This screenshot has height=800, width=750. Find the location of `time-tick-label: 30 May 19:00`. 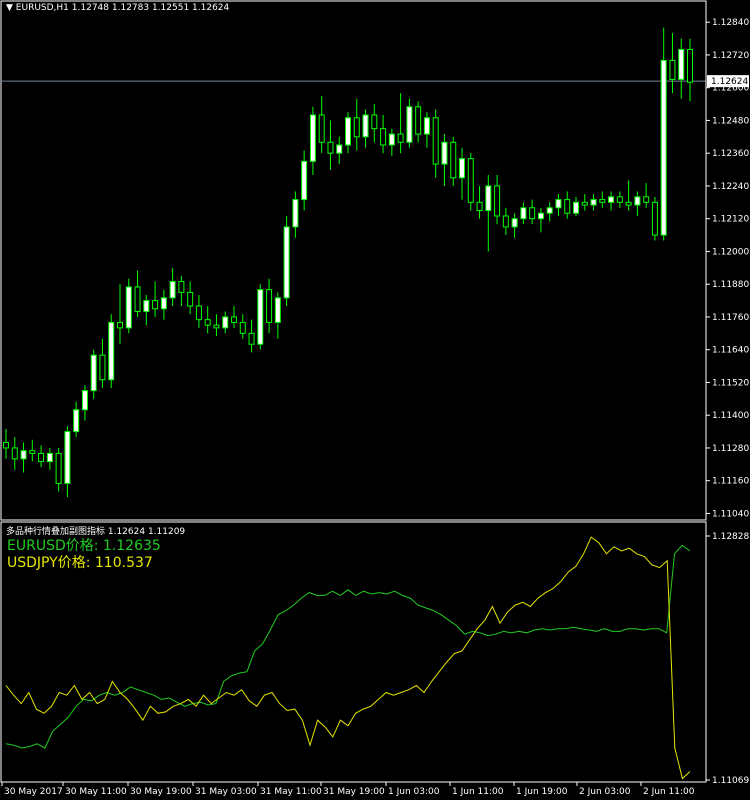

time-tick-label: 30 May 19:00 is located at coordinates (161, 792).